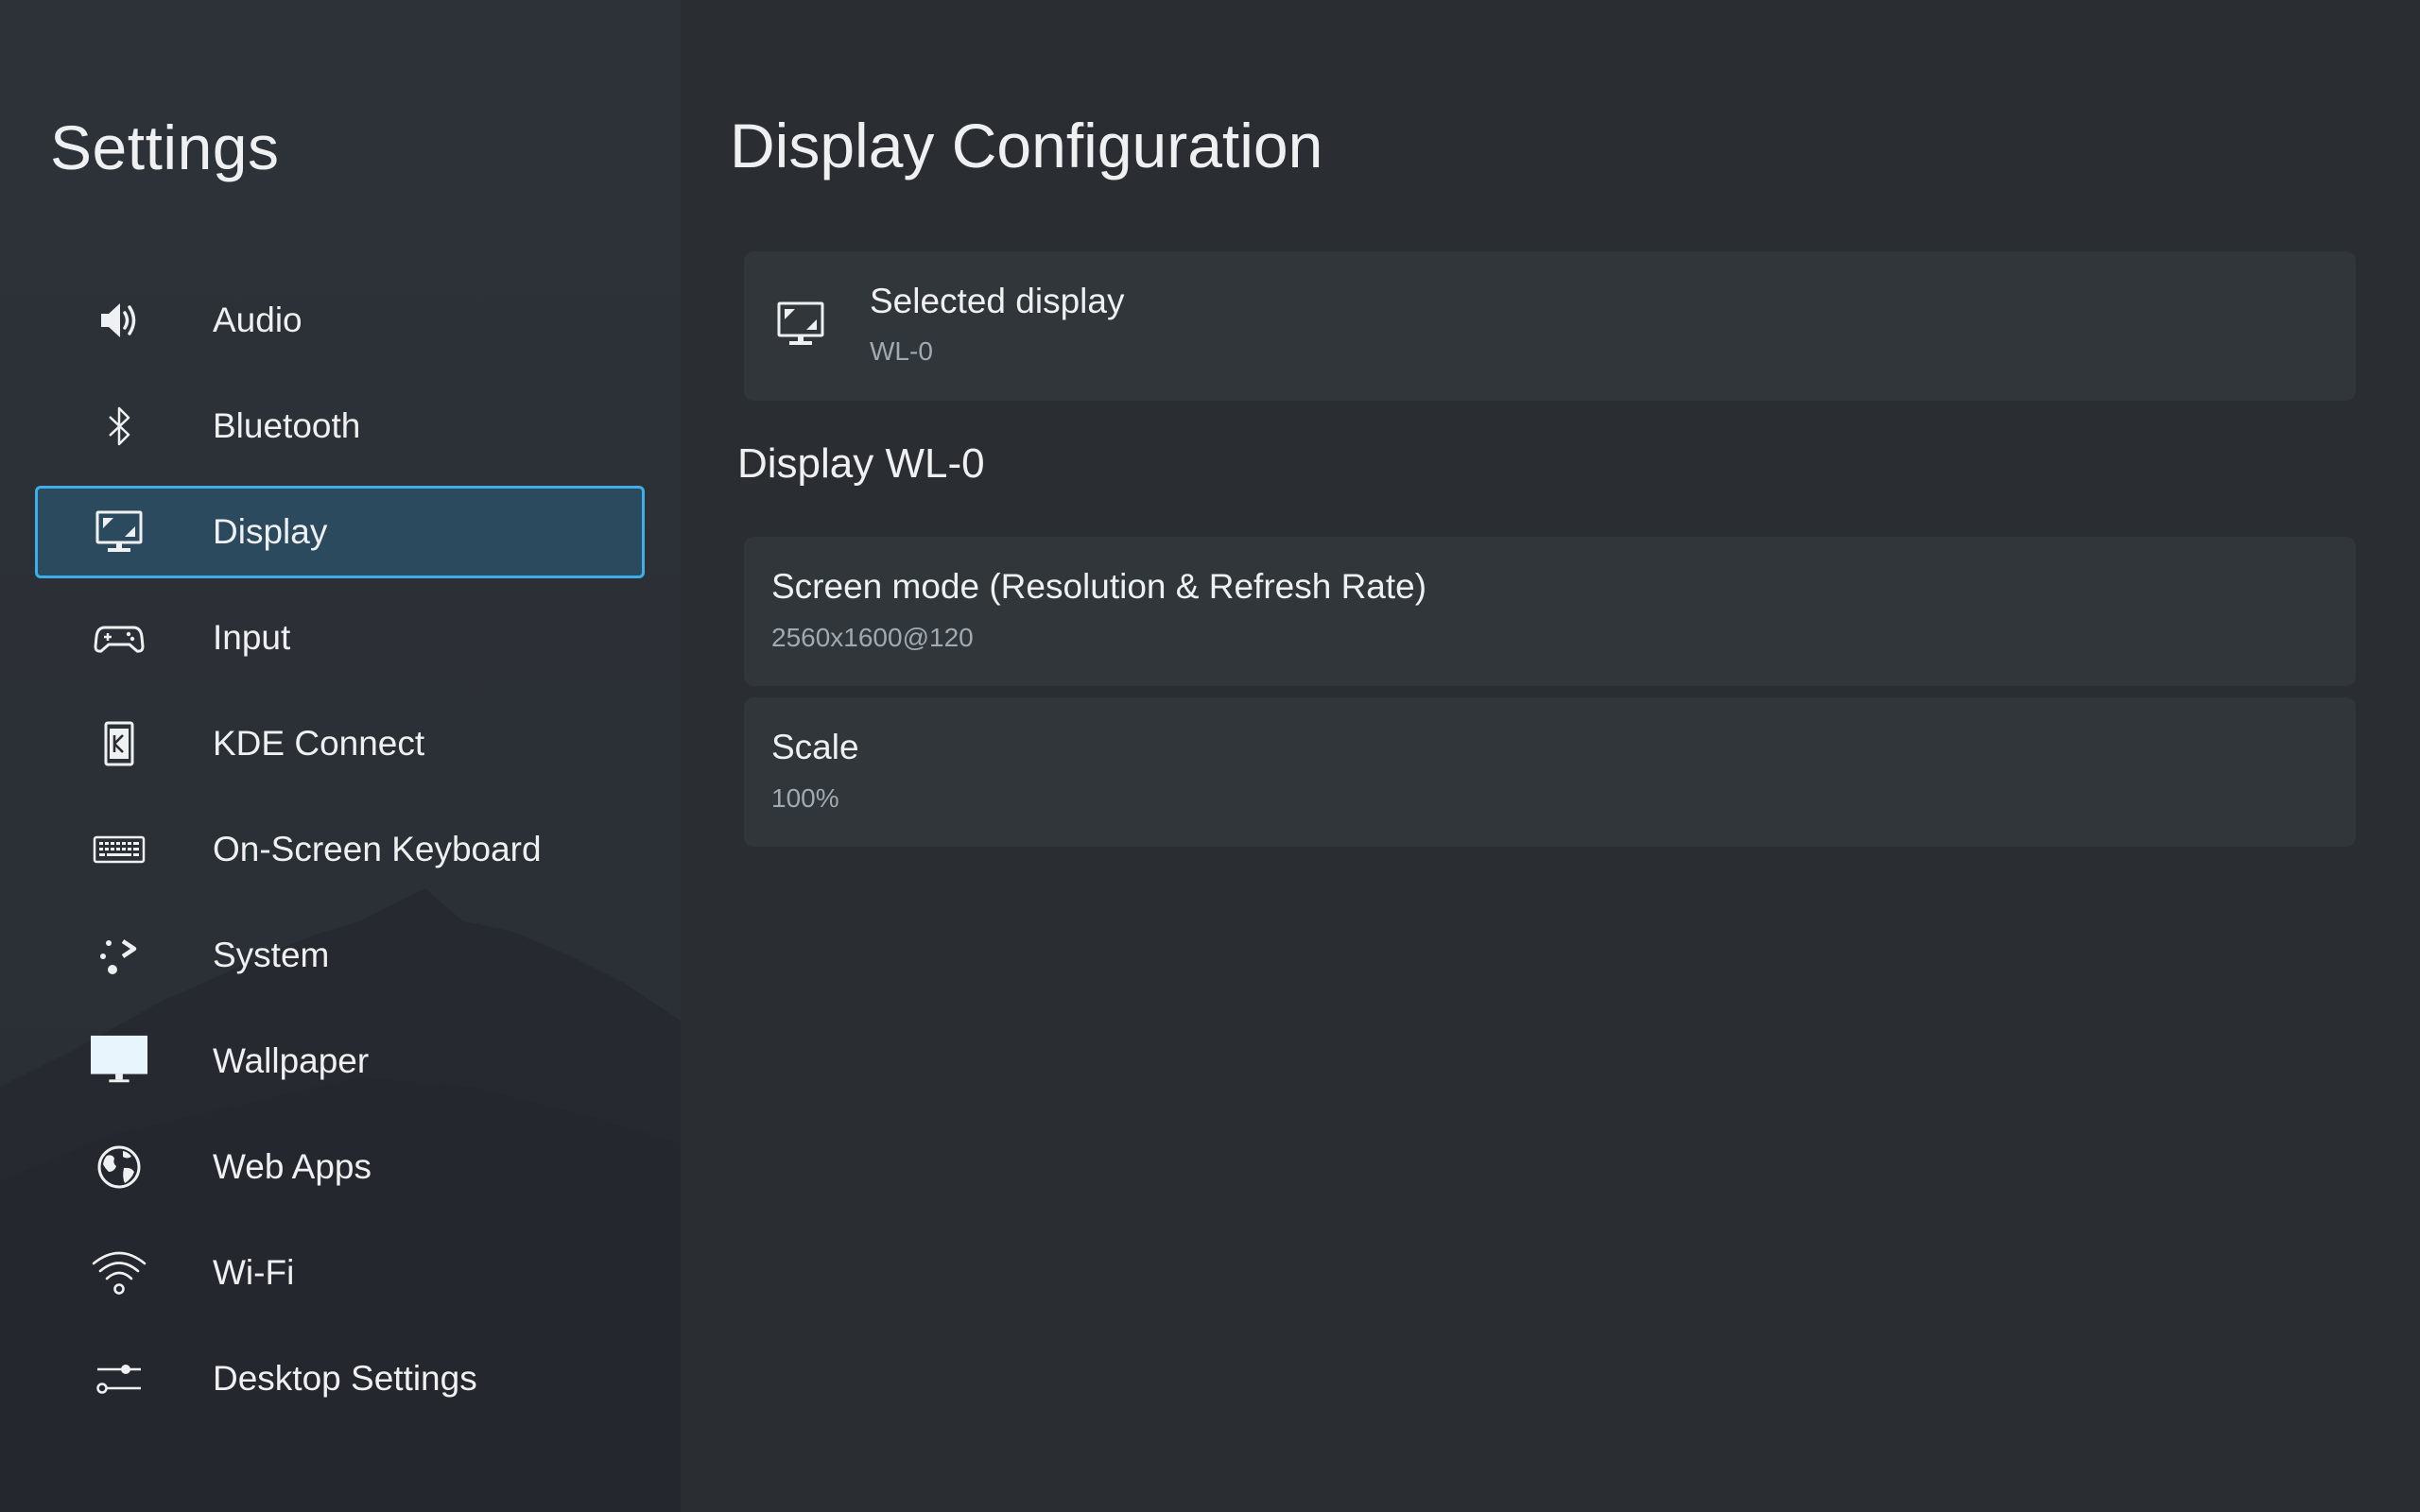  I want to click on sidebar-title: Settings, so click(165, 147).